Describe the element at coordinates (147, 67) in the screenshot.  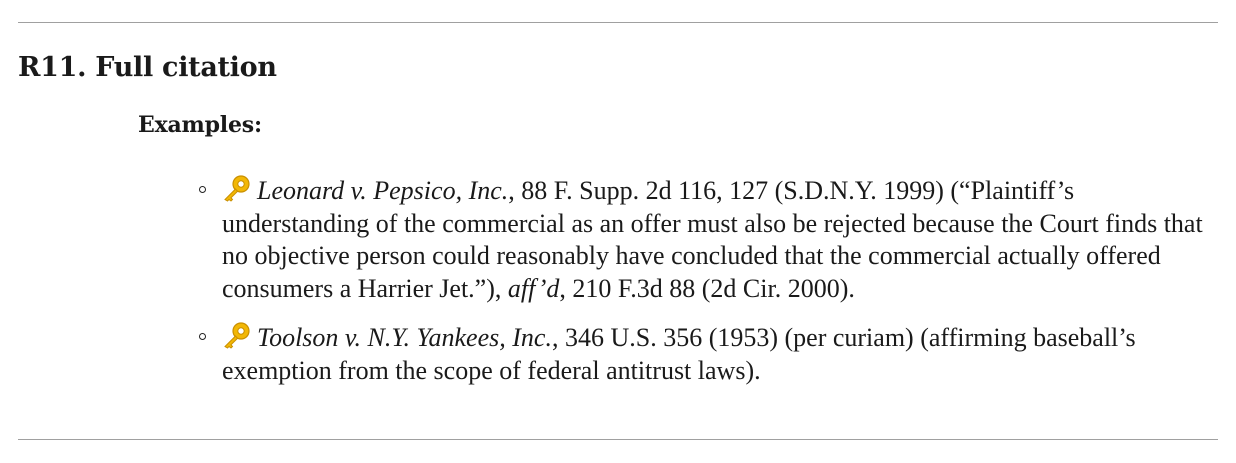
I see `section-heading: R11. Full citation` at that location.